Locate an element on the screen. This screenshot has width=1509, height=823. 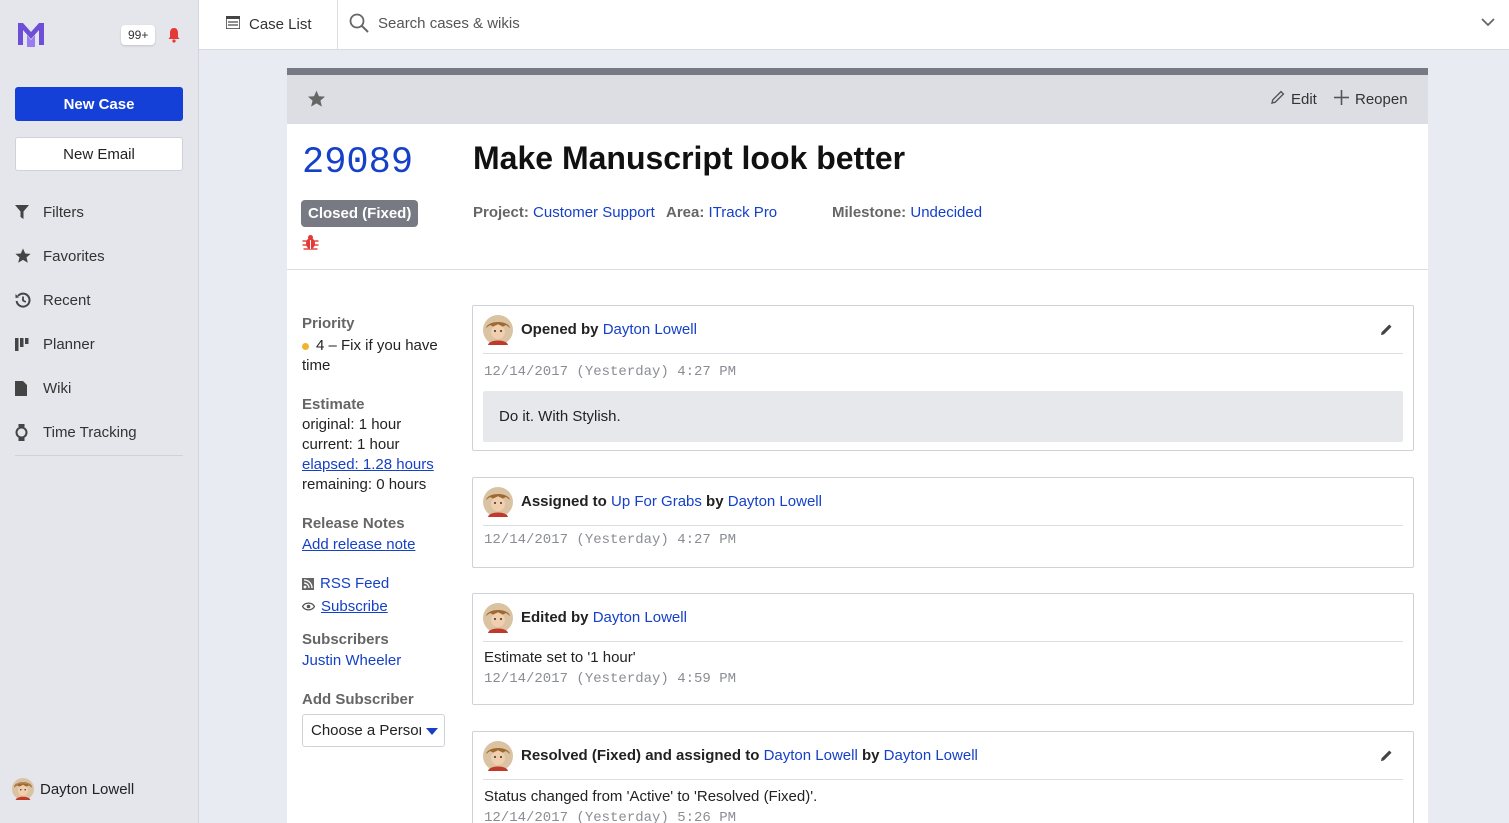
document-icon is located at coordinates (29, 388).